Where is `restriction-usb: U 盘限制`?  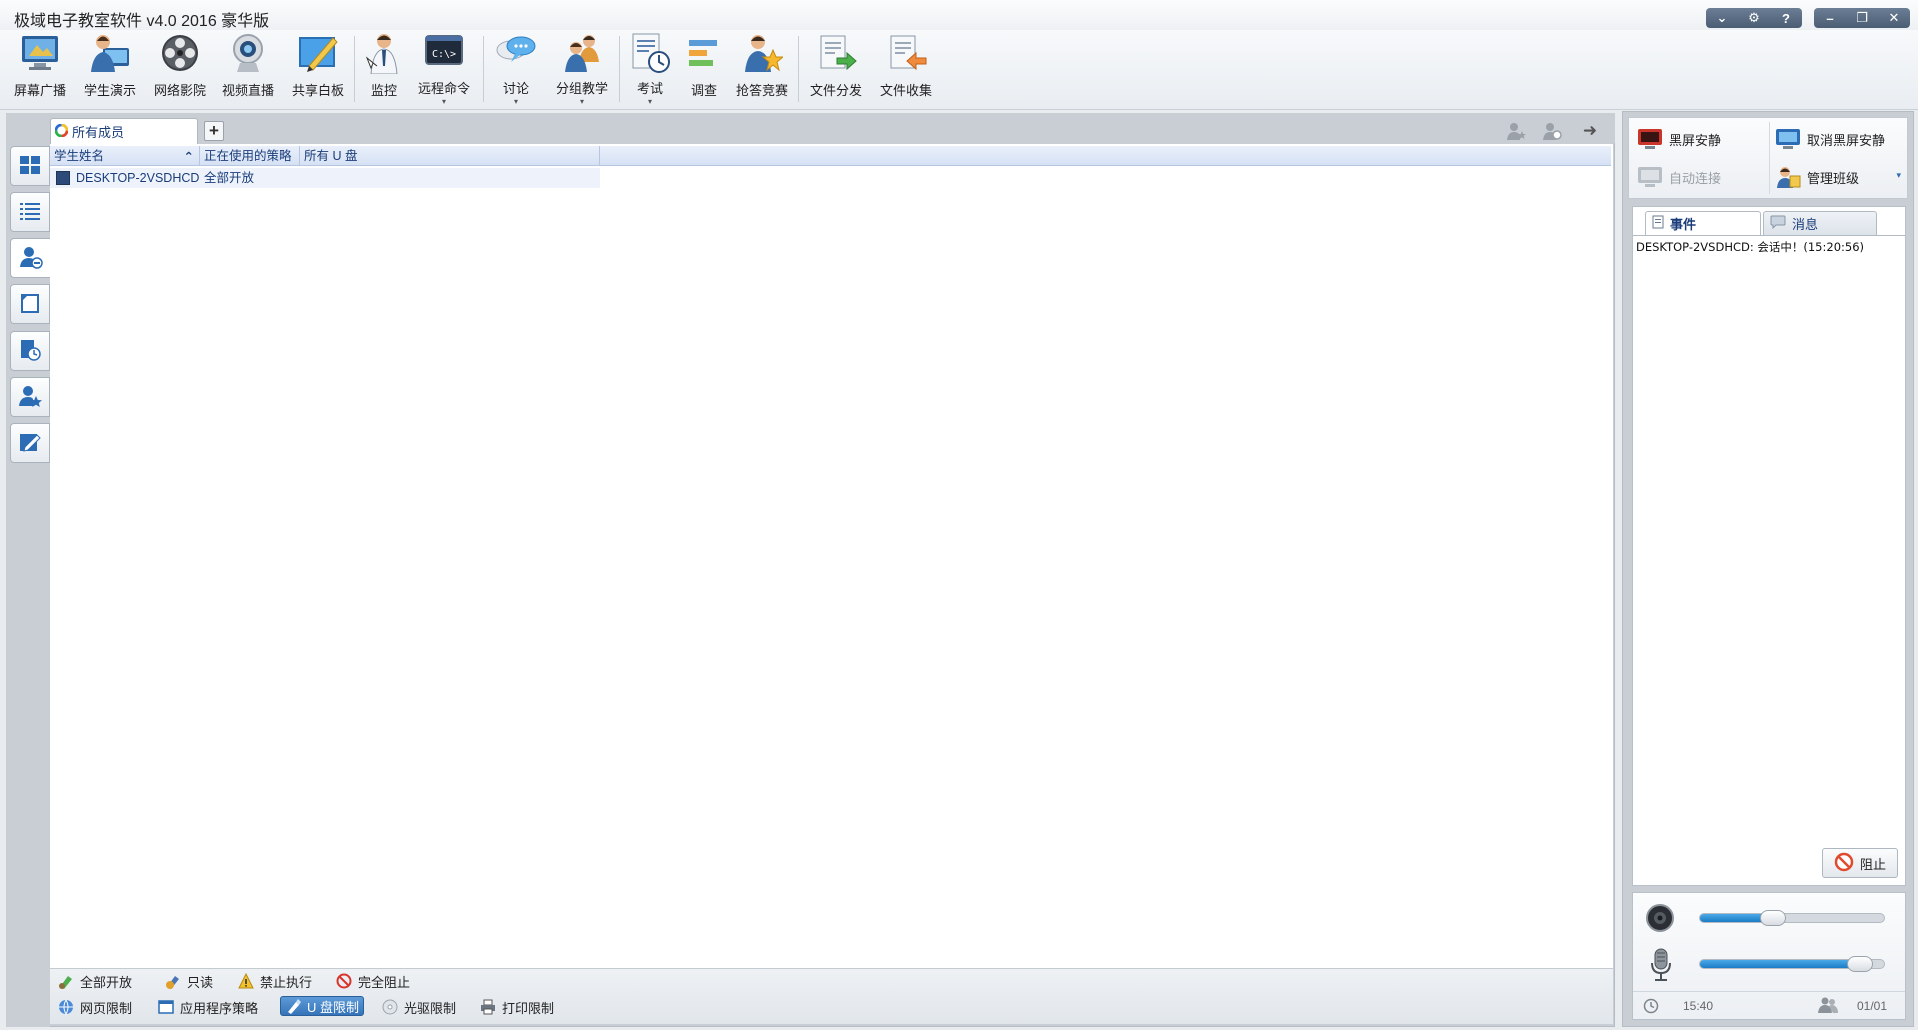
restriction-usb: U 盘限制 is located at coordinates (322, 1006).